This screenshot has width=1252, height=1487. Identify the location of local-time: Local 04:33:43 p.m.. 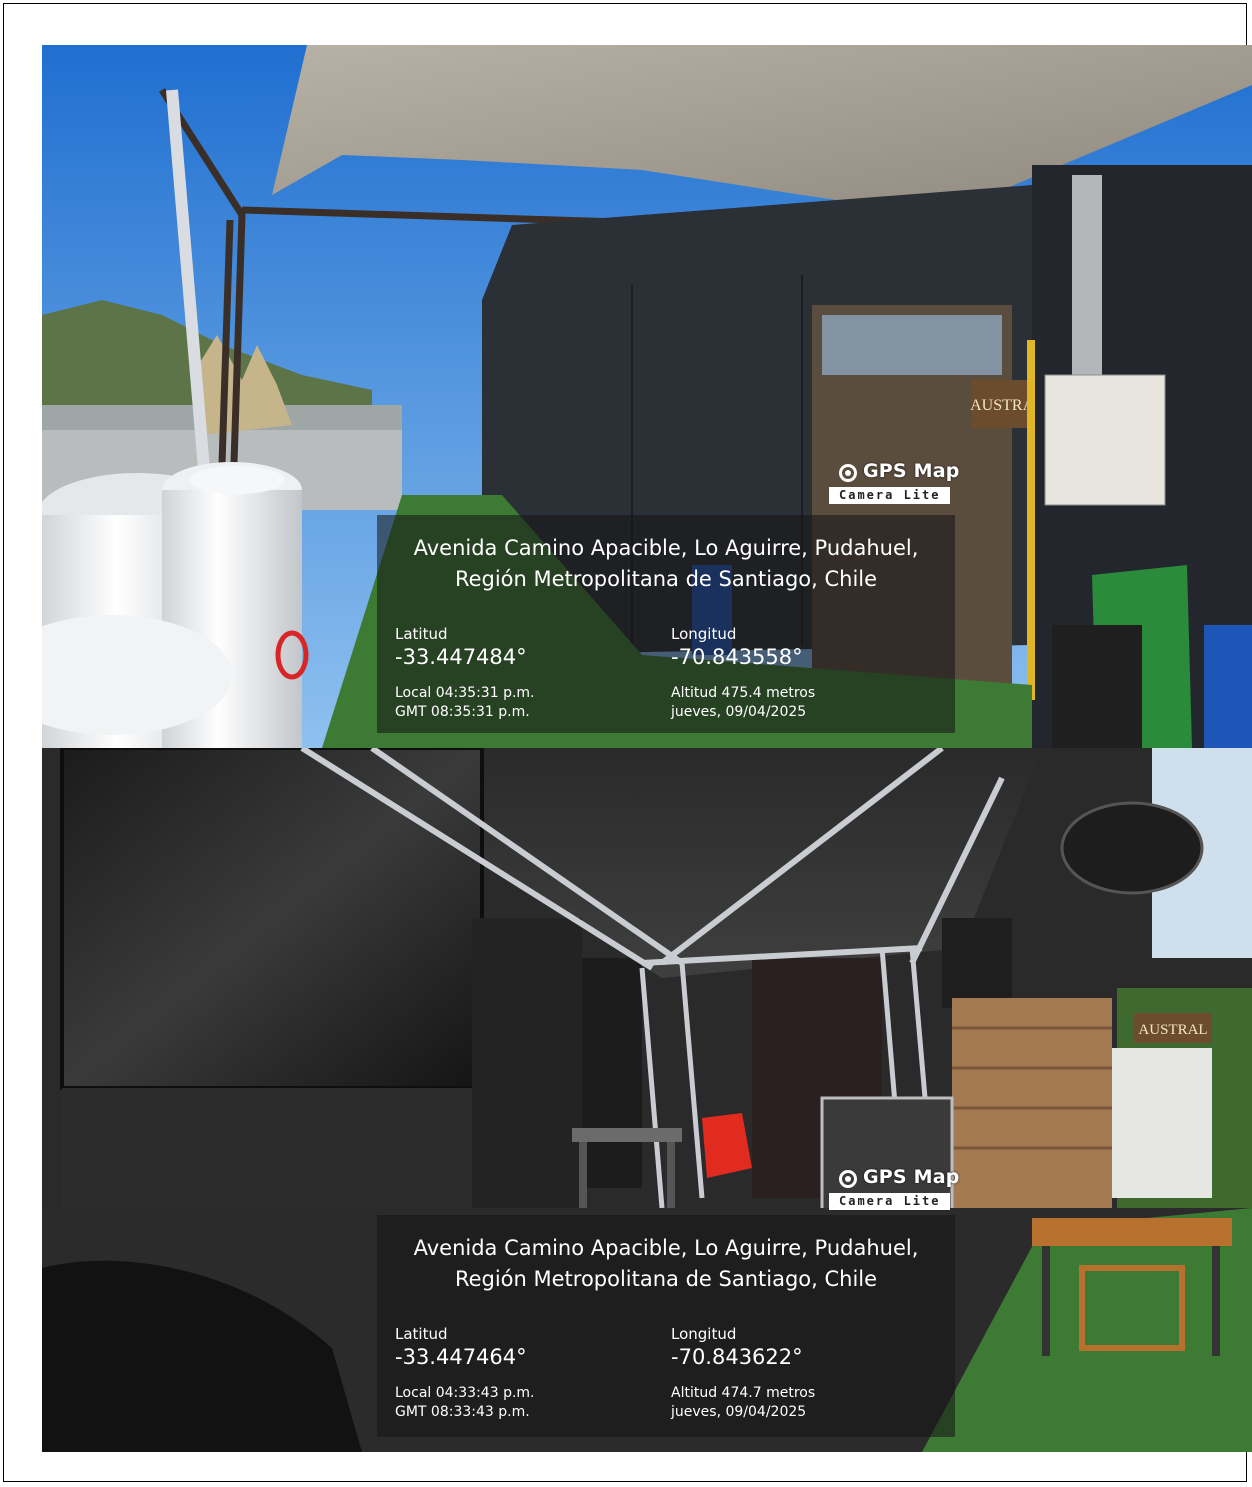
(465, 1393).